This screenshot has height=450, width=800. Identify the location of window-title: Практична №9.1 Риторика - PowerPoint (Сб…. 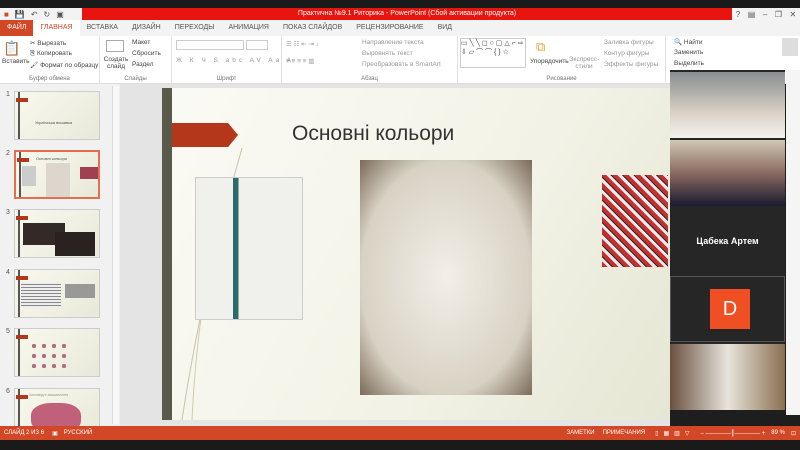
(407, 14).